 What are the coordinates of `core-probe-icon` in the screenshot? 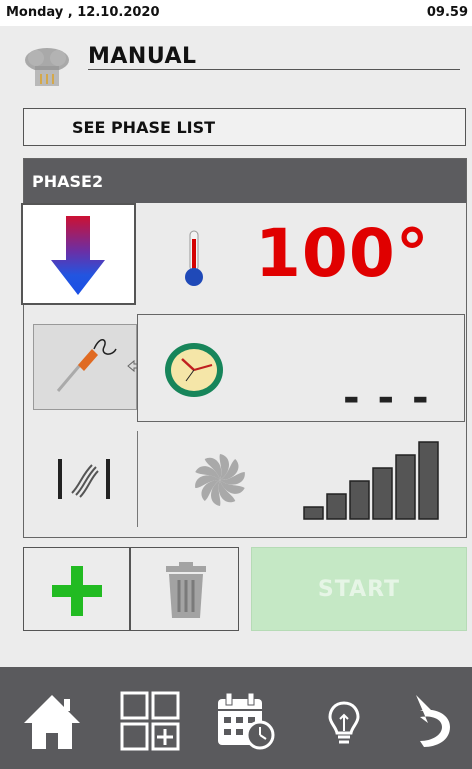 It's located at (86, 365).